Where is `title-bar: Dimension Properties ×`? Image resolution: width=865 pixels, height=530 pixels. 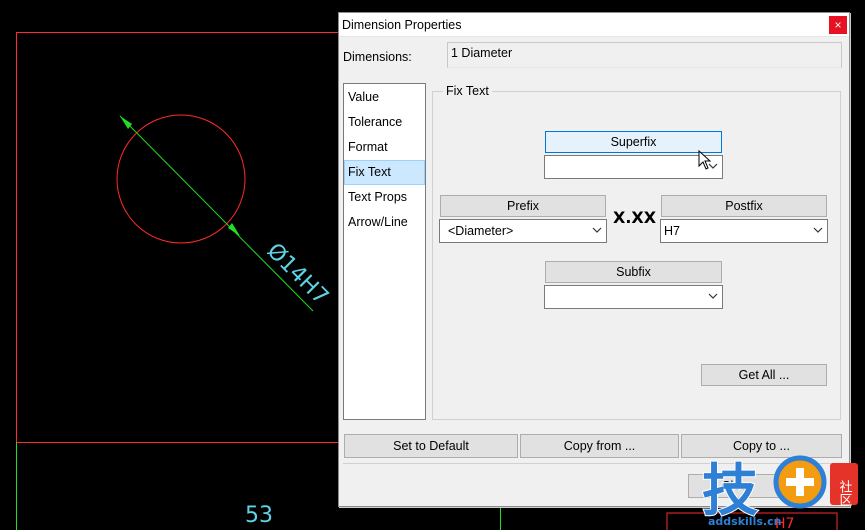
title-bar: Dimension Properties × is located at coordinates (594, 25).